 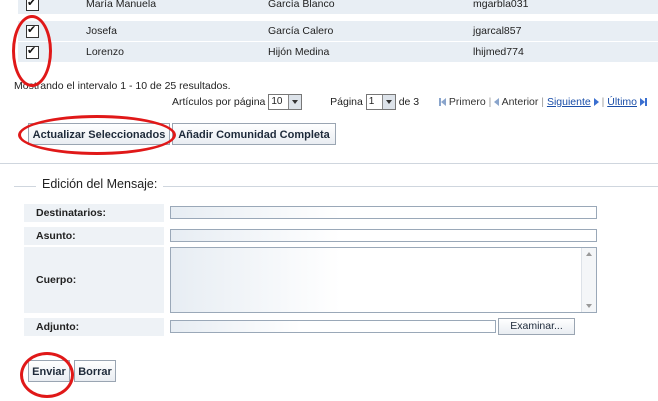 I want to click on username-cell: jgarcal857, so click(x=497, y=31).